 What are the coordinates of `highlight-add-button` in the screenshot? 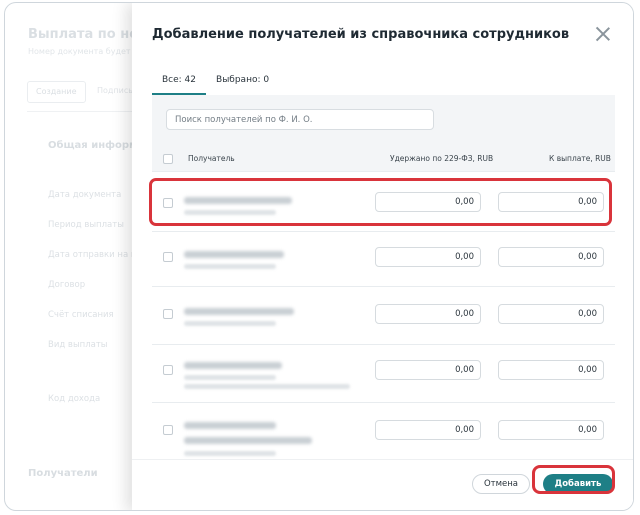 It's located at (573, 479).